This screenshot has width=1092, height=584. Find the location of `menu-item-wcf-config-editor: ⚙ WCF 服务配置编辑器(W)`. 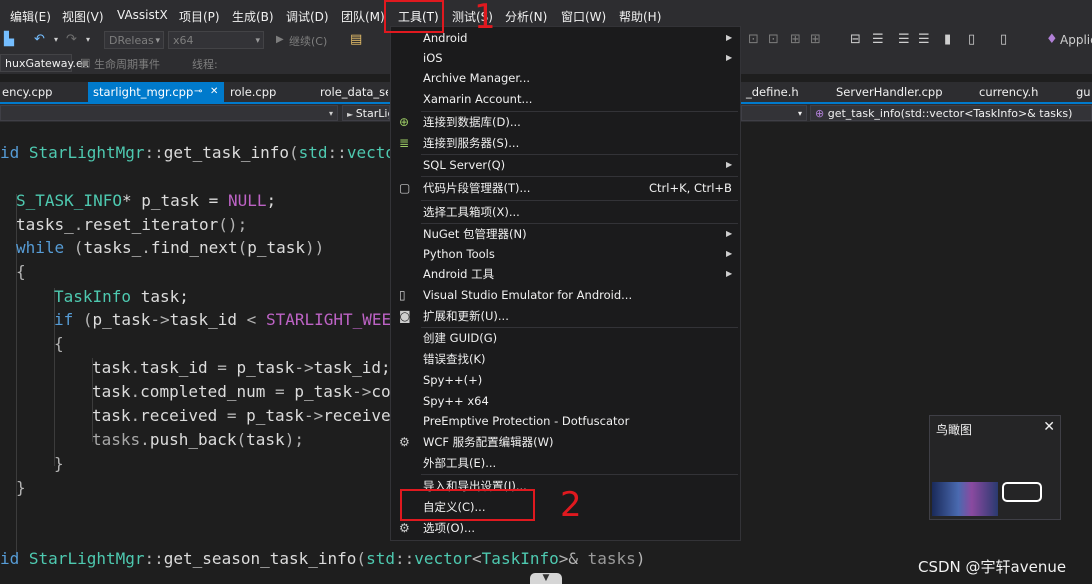

menu-item-wcf-config-editor: ⚙ WCF 服务配置编辑器(W) is located at coordinates (565, 442).